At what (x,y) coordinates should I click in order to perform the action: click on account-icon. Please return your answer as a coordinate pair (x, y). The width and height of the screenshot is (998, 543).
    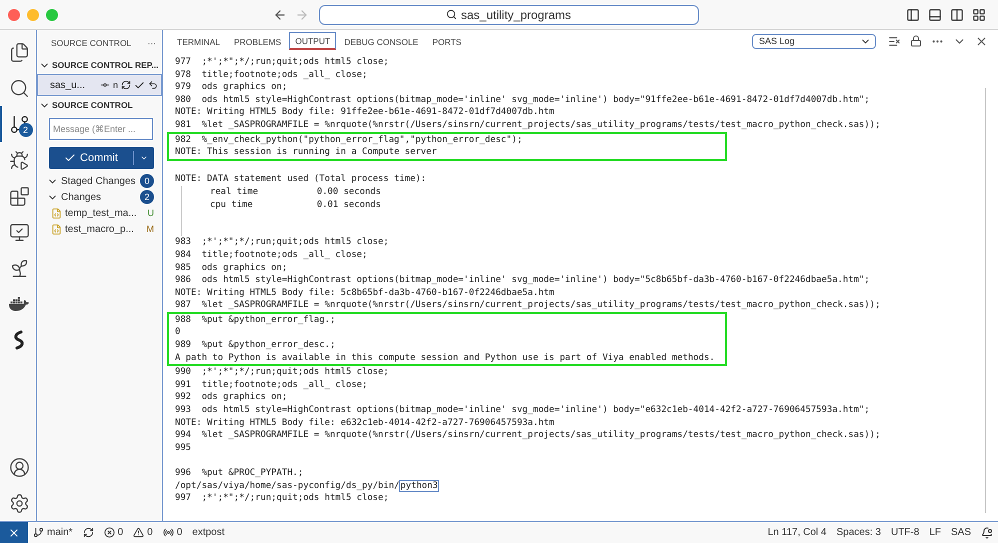
    Looking at the image, I should click on (19, 467).